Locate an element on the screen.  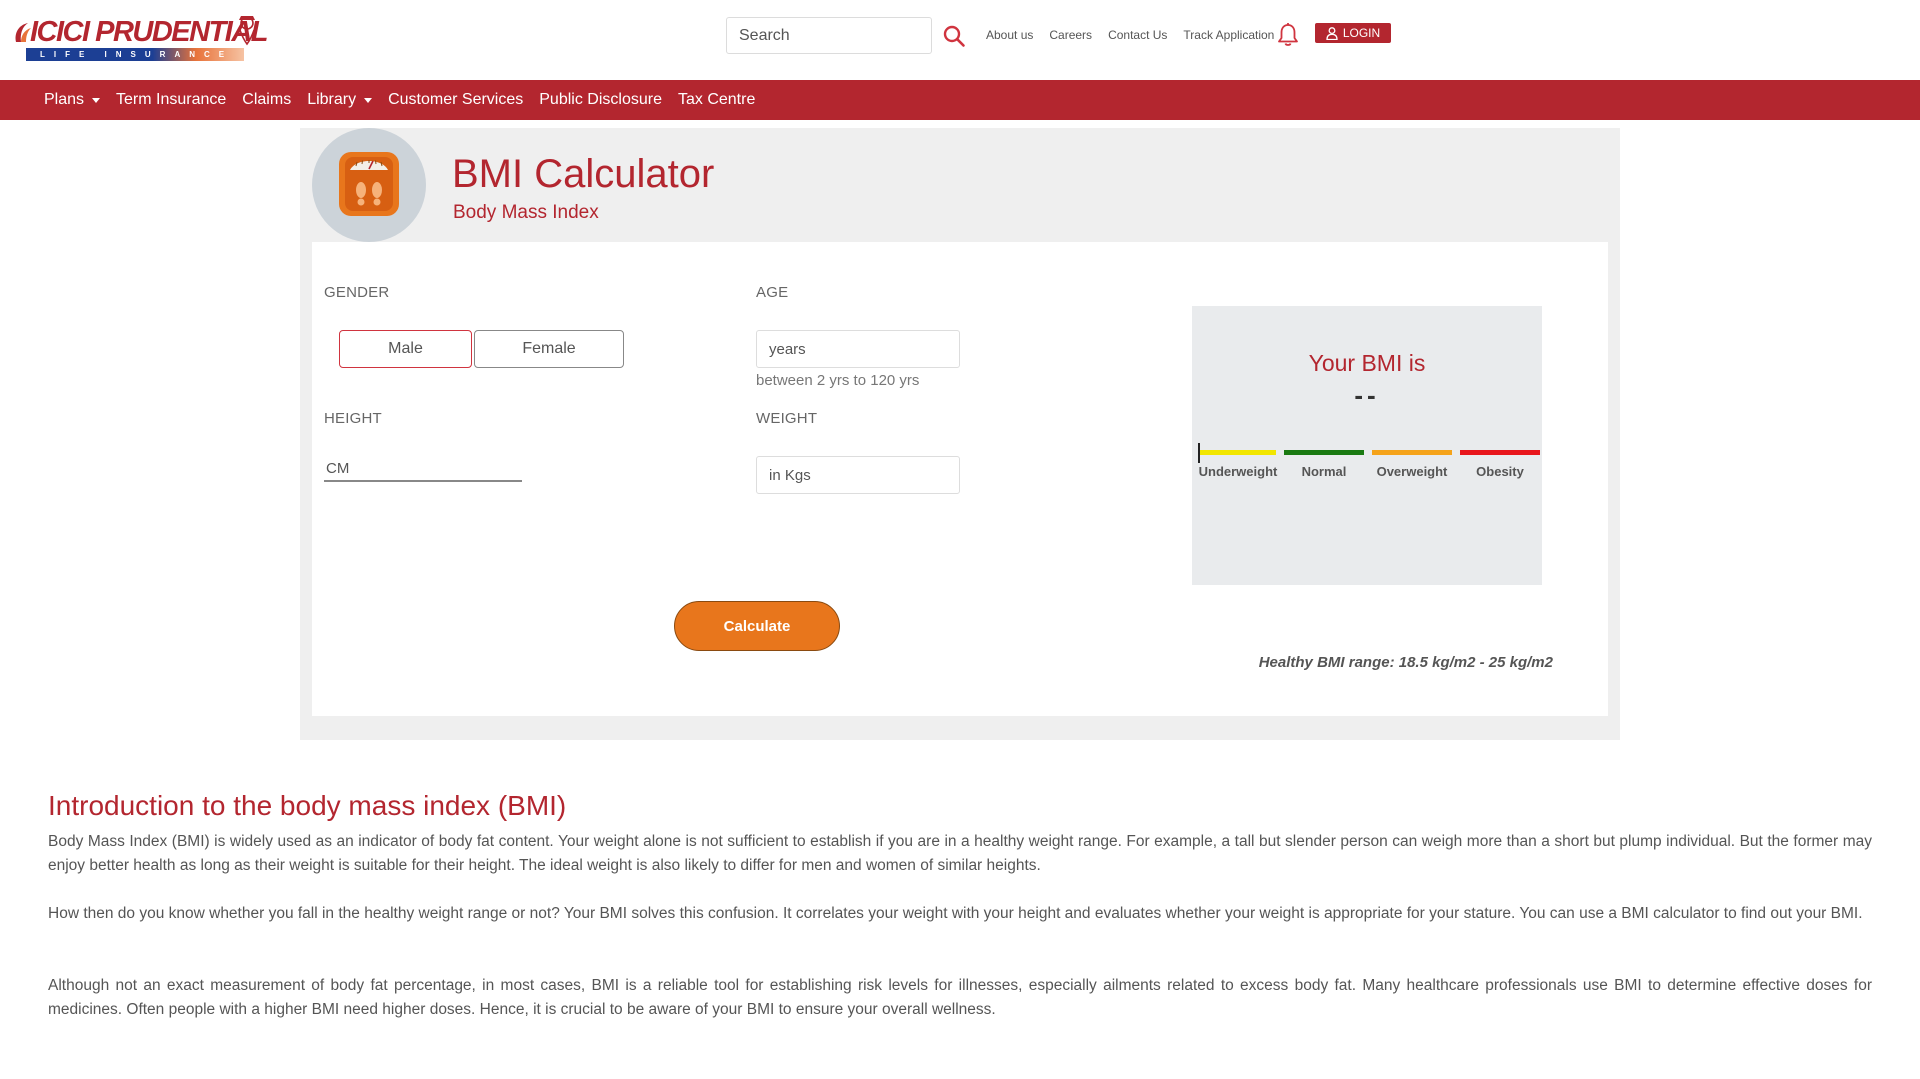
nav-item-library: Library is located at coordinates (340, 100).